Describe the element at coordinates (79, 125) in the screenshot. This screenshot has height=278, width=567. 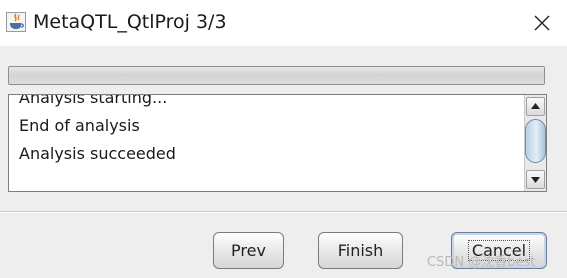
I see `log-line: End of analysis` at that location.